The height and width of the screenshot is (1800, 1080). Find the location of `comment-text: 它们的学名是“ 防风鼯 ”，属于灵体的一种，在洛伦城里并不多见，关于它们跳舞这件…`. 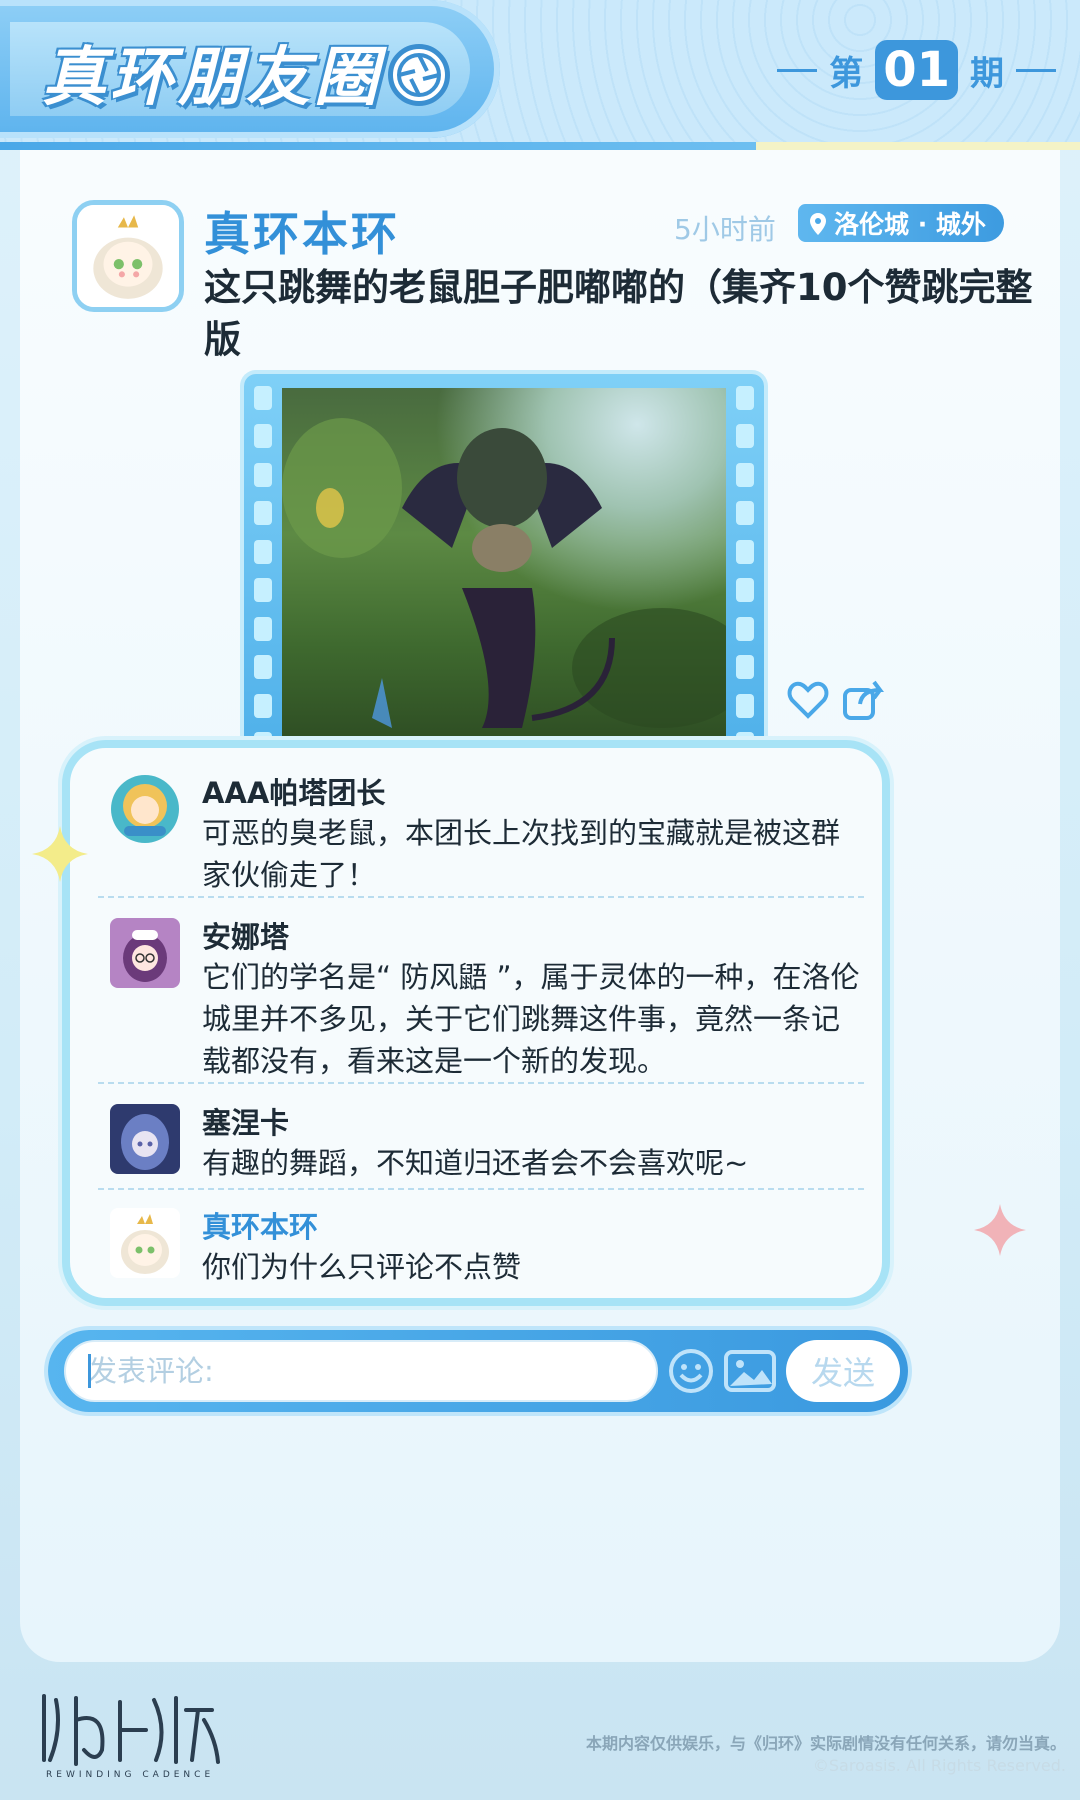

comment-text: 它们的学名是“ 防风鼯 ”，属于灵体的一种，在洛伦城里并不多见，关于它们跳舞这件… is located at coordinates (531, 1019).